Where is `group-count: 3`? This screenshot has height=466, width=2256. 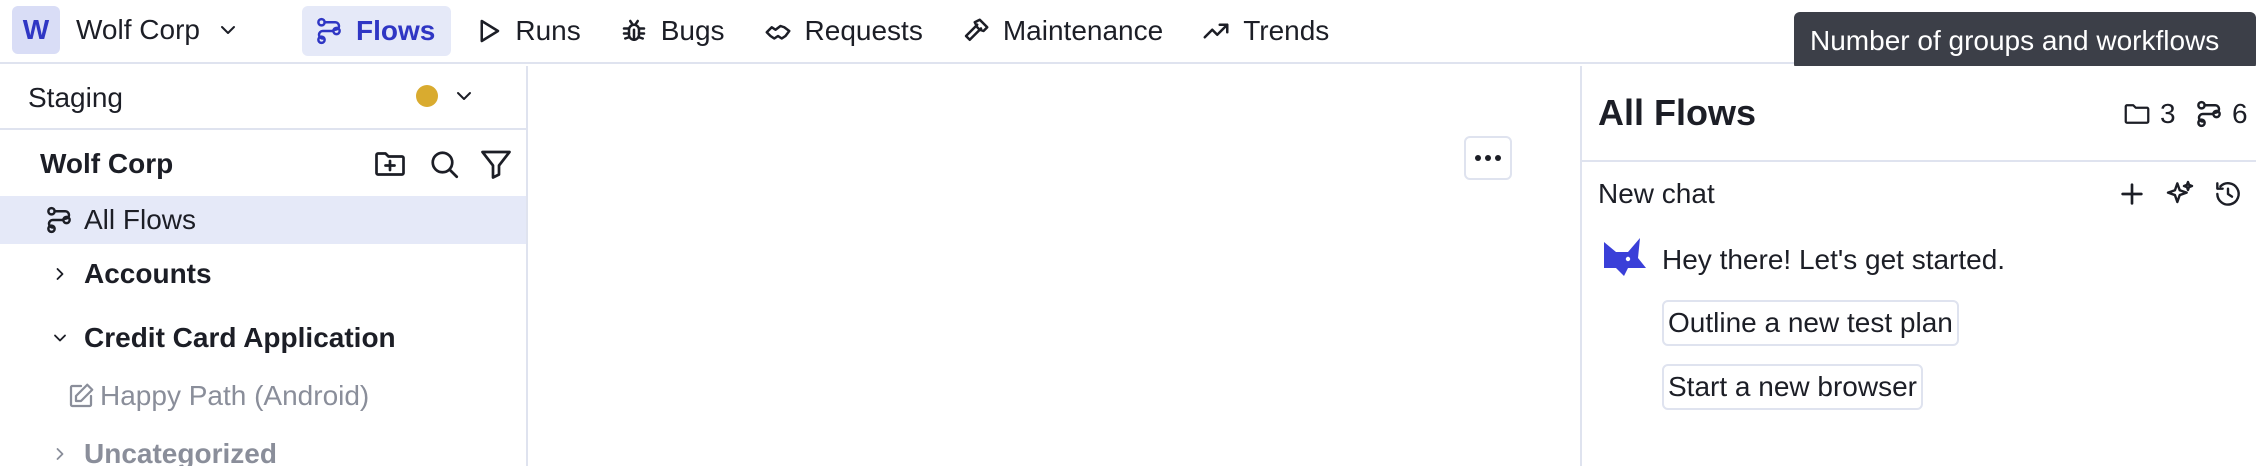
group-count: 3 is located at coordinates (2149, 114).